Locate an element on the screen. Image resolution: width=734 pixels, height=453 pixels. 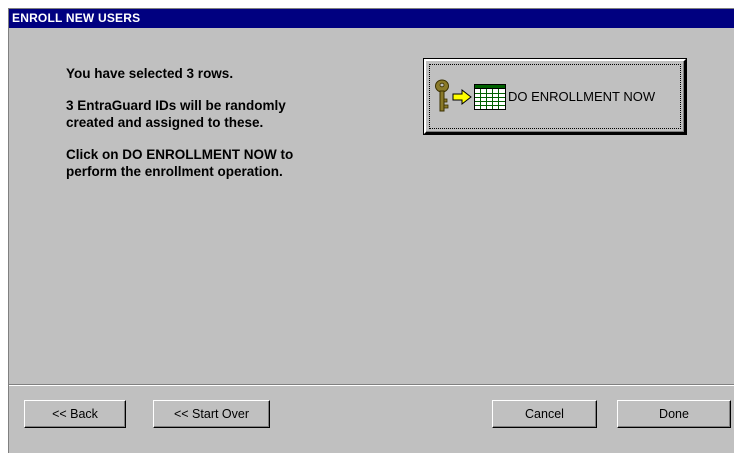
enroll-button-focus-frame: DO ENROLLMENT NOW is located at coordinates (555, 96).